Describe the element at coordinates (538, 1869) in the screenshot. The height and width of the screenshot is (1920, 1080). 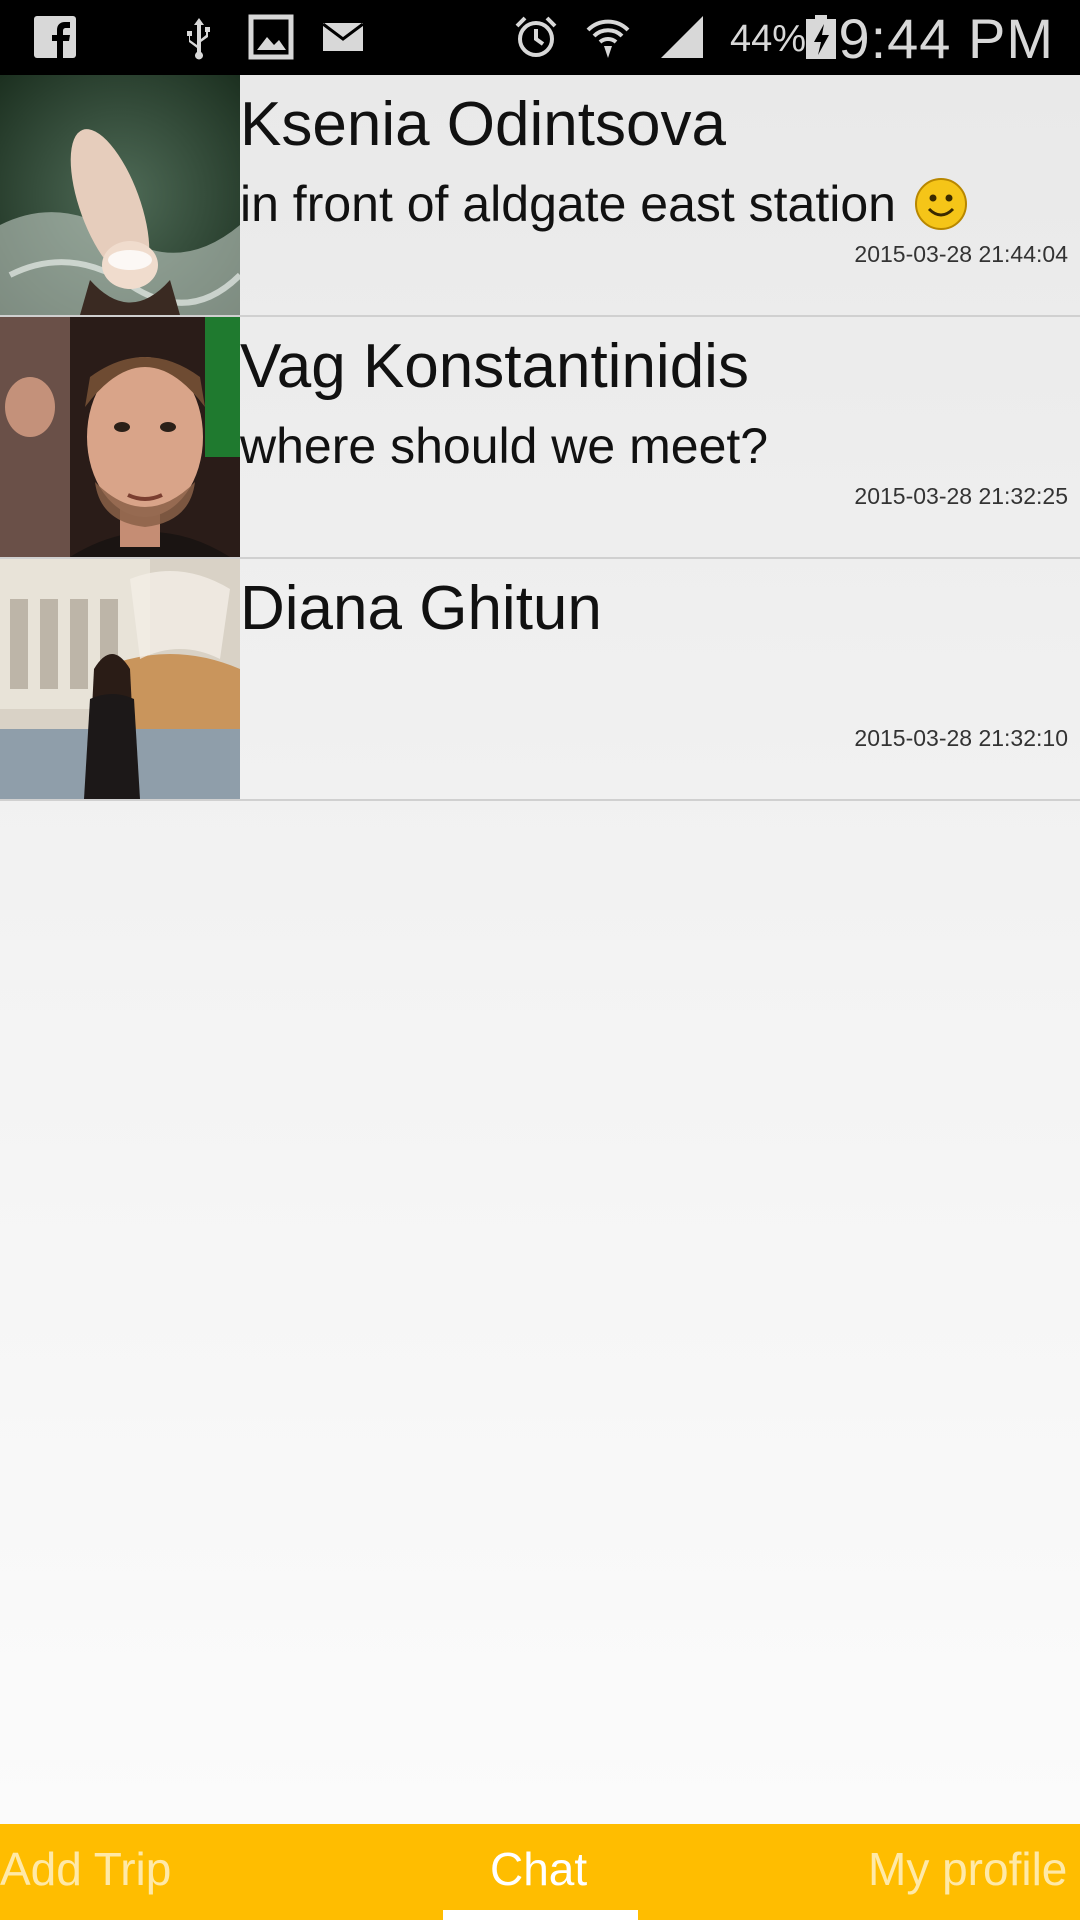
I see `tab-chat: Chat` at that location.